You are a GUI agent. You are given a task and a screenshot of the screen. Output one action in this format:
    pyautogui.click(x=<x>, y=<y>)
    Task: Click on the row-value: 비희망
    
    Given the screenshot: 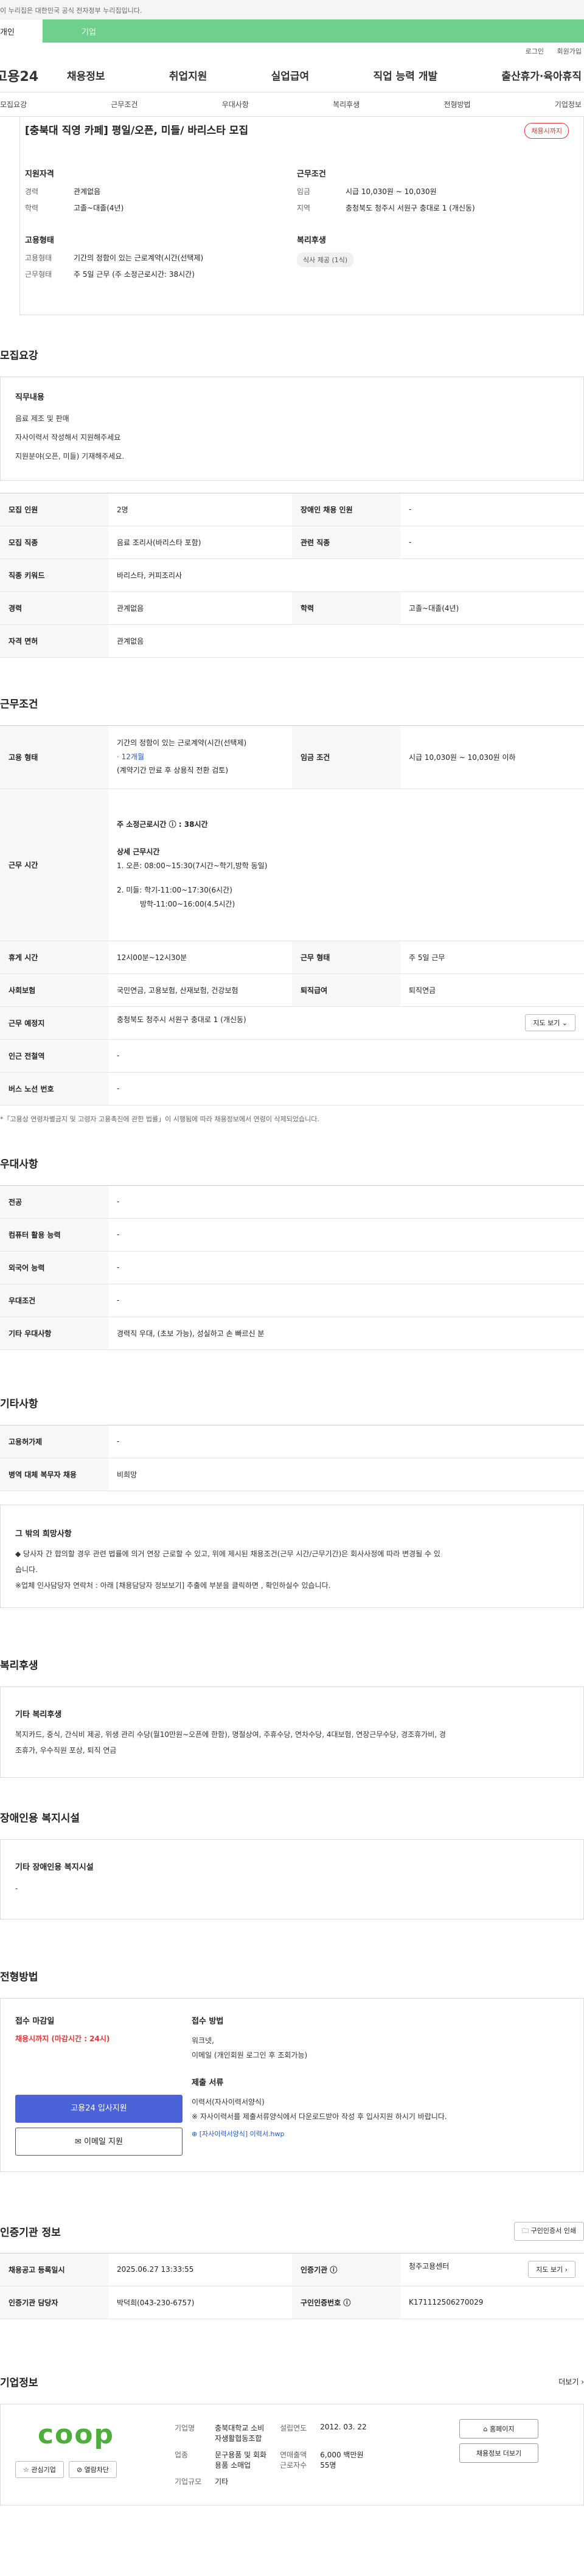 What is the action you would take?
    pyautogui.click(x=346, y=1474)
    